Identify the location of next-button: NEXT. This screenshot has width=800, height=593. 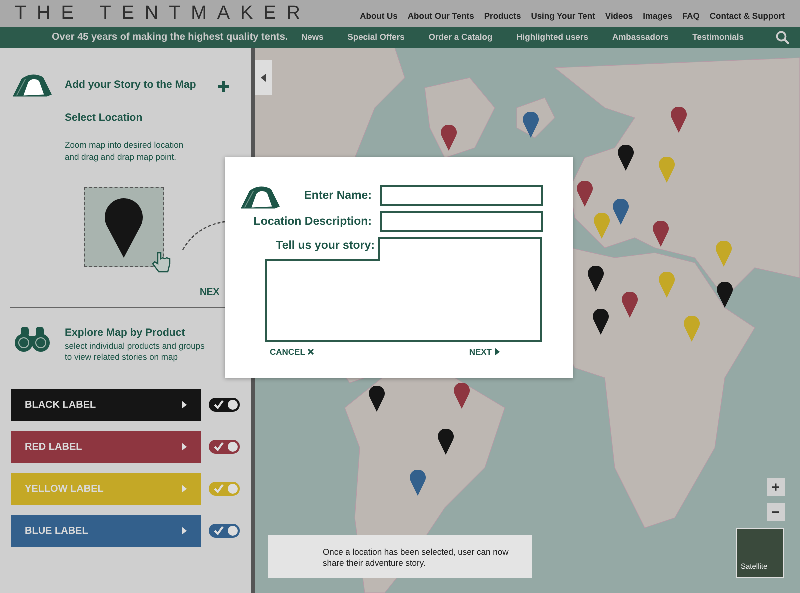
(484, 352).